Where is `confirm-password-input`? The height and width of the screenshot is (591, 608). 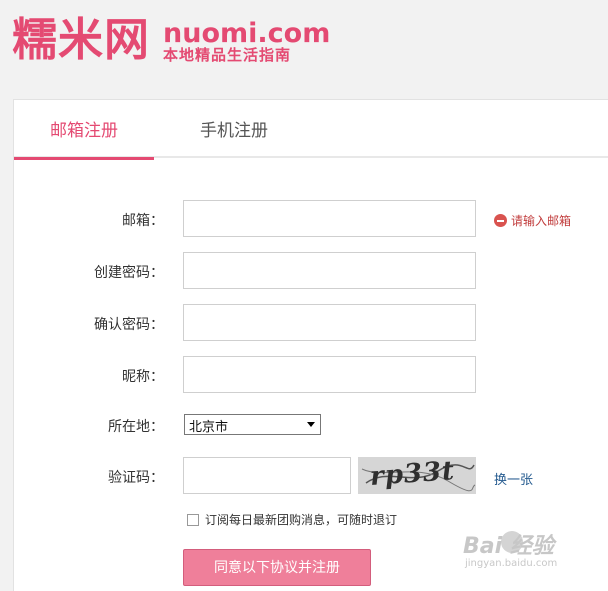 confirm-password-input is located at coordinates (329, 322).